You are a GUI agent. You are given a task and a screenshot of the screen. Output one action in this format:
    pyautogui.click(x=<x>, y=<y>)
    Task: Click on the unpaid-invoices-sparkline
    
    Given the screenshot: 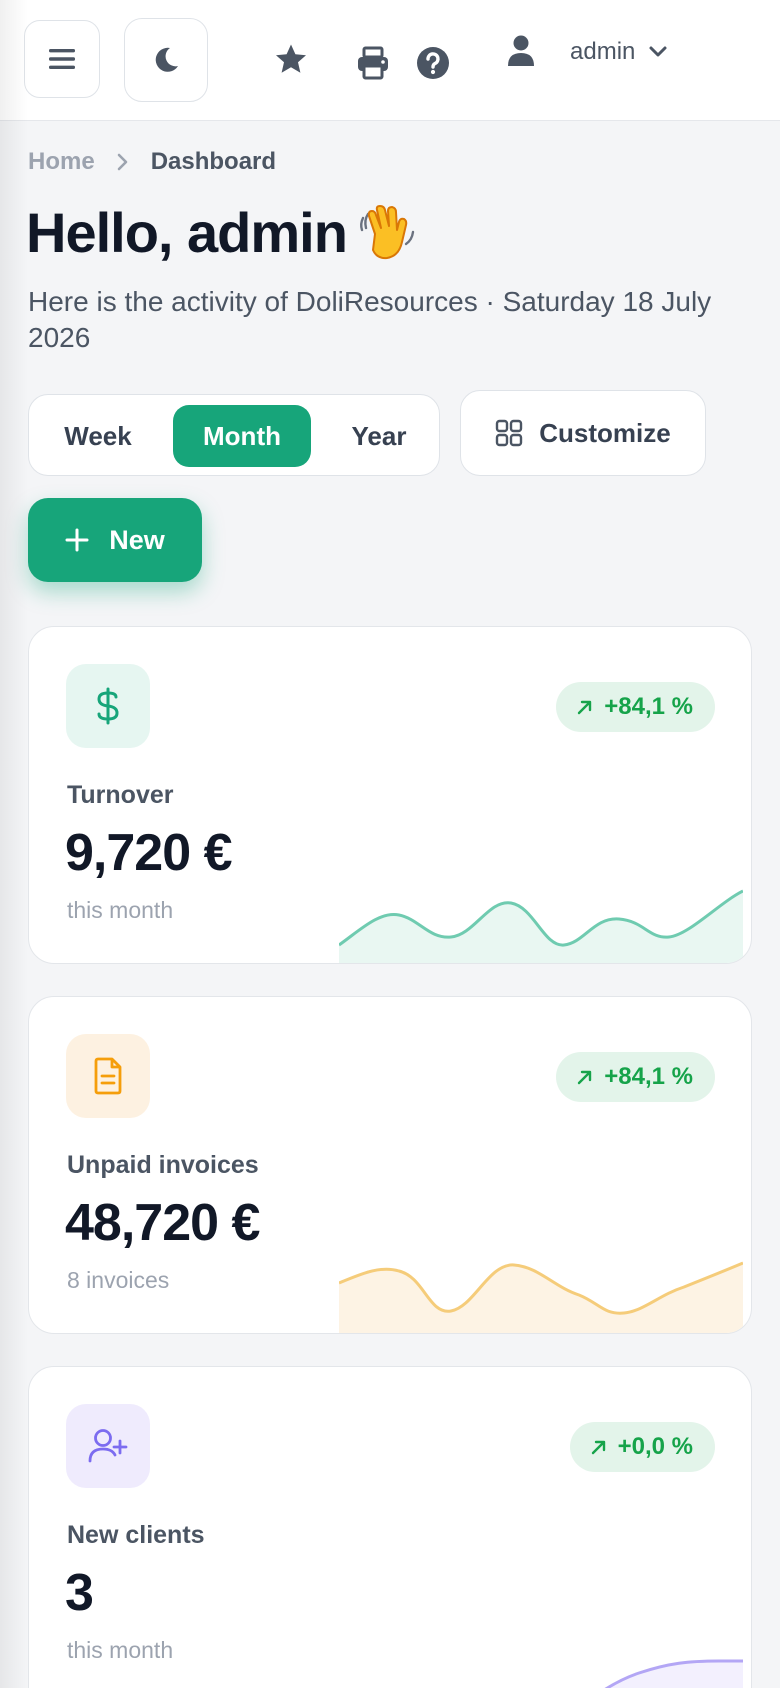 What is the action you would take?
    pyautogui.click(x=541, y=1297)
    